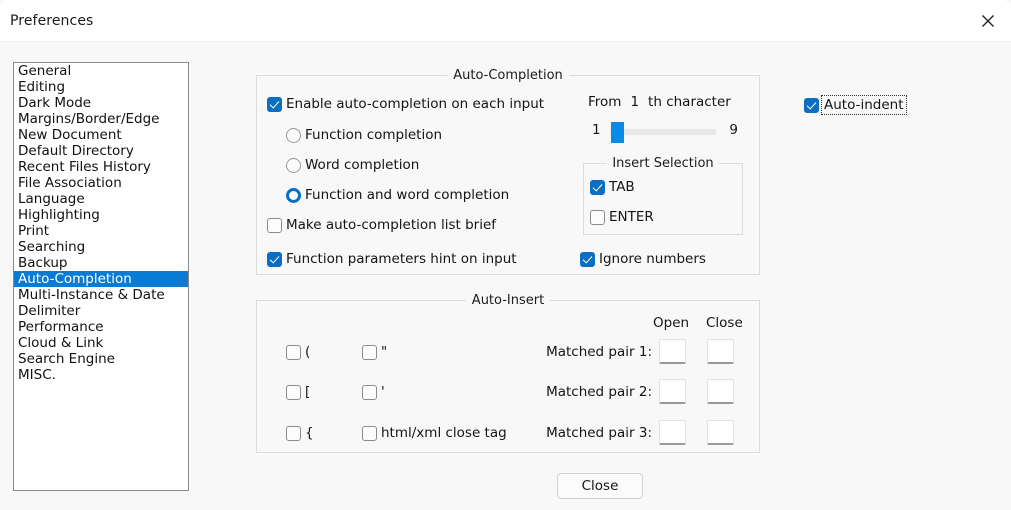 This screenshot has width=1011, height=510. Describe the element at coordinates (101, 151) in the screenshot. I see `sidebar-item-default-directory: Default Directory` at that location.